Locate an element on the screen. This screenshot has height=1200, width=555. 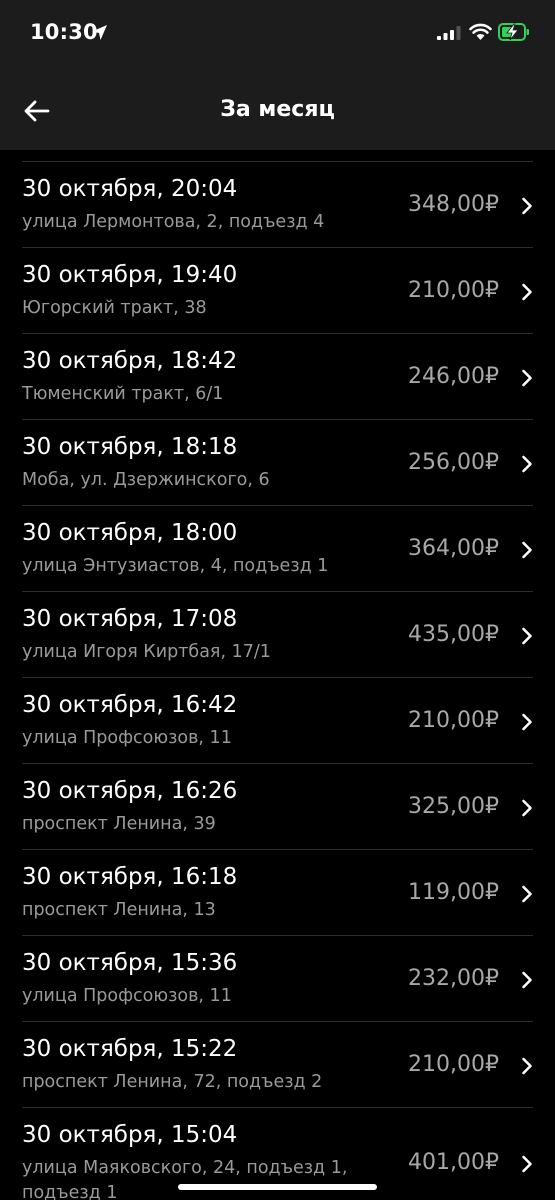
ride-datetime: 30 октября, 16:26 is located at coordinates (130, 791).